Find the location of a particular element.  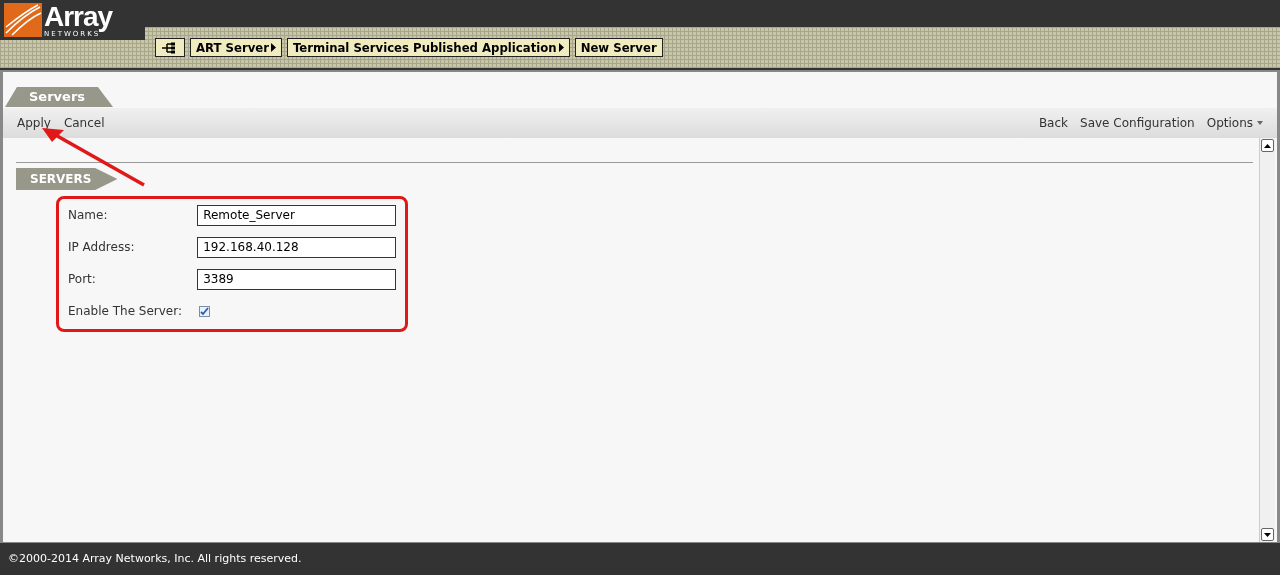

input-field: Remote_Server is located at coordinates (296, 215).